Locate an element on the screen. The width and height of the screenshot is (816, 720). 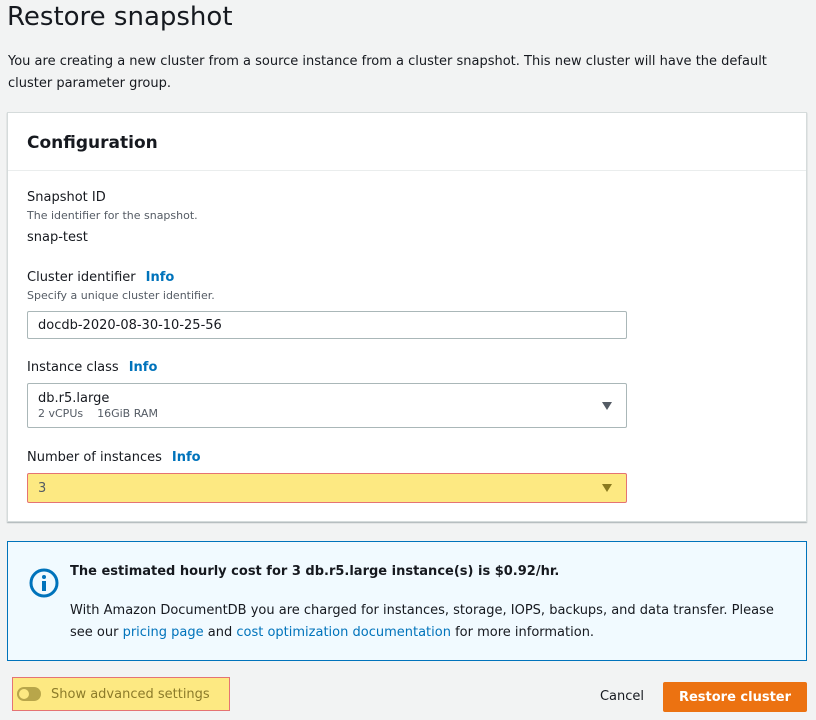
configuration-heading: Configuration is located at coordinates (92, 142).